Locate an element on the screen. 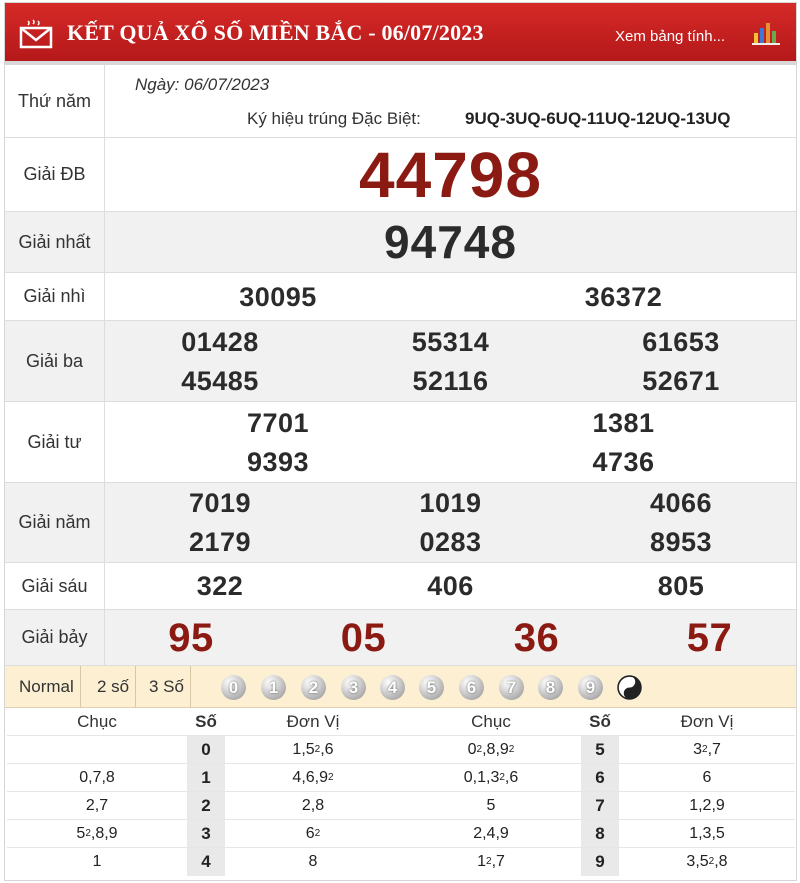 This screenshot has width=800, height=883. loto-chuc-cell: 0,7,8 is located at coordinates (97, 777).